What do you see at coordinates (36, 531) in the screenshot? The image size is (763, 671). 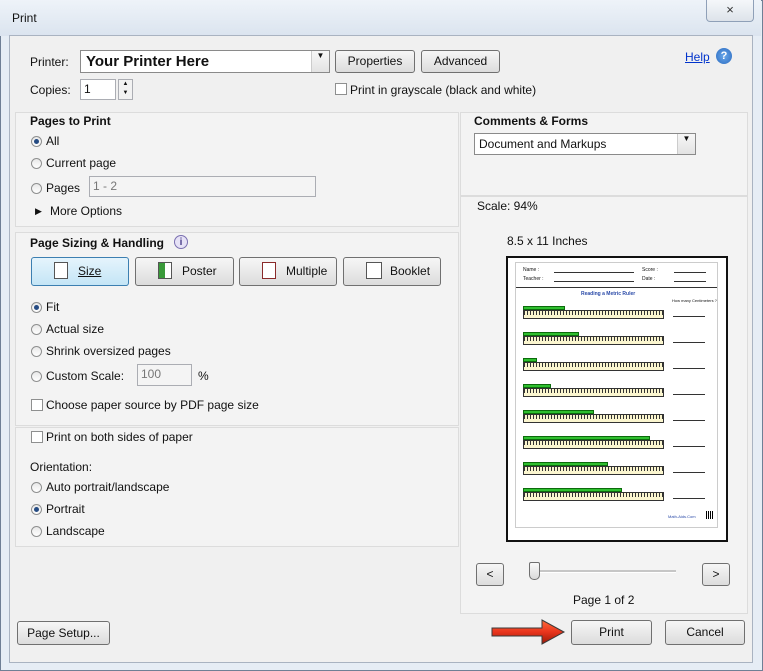 I see `landscape-radio` at bounding box center [36, 531].